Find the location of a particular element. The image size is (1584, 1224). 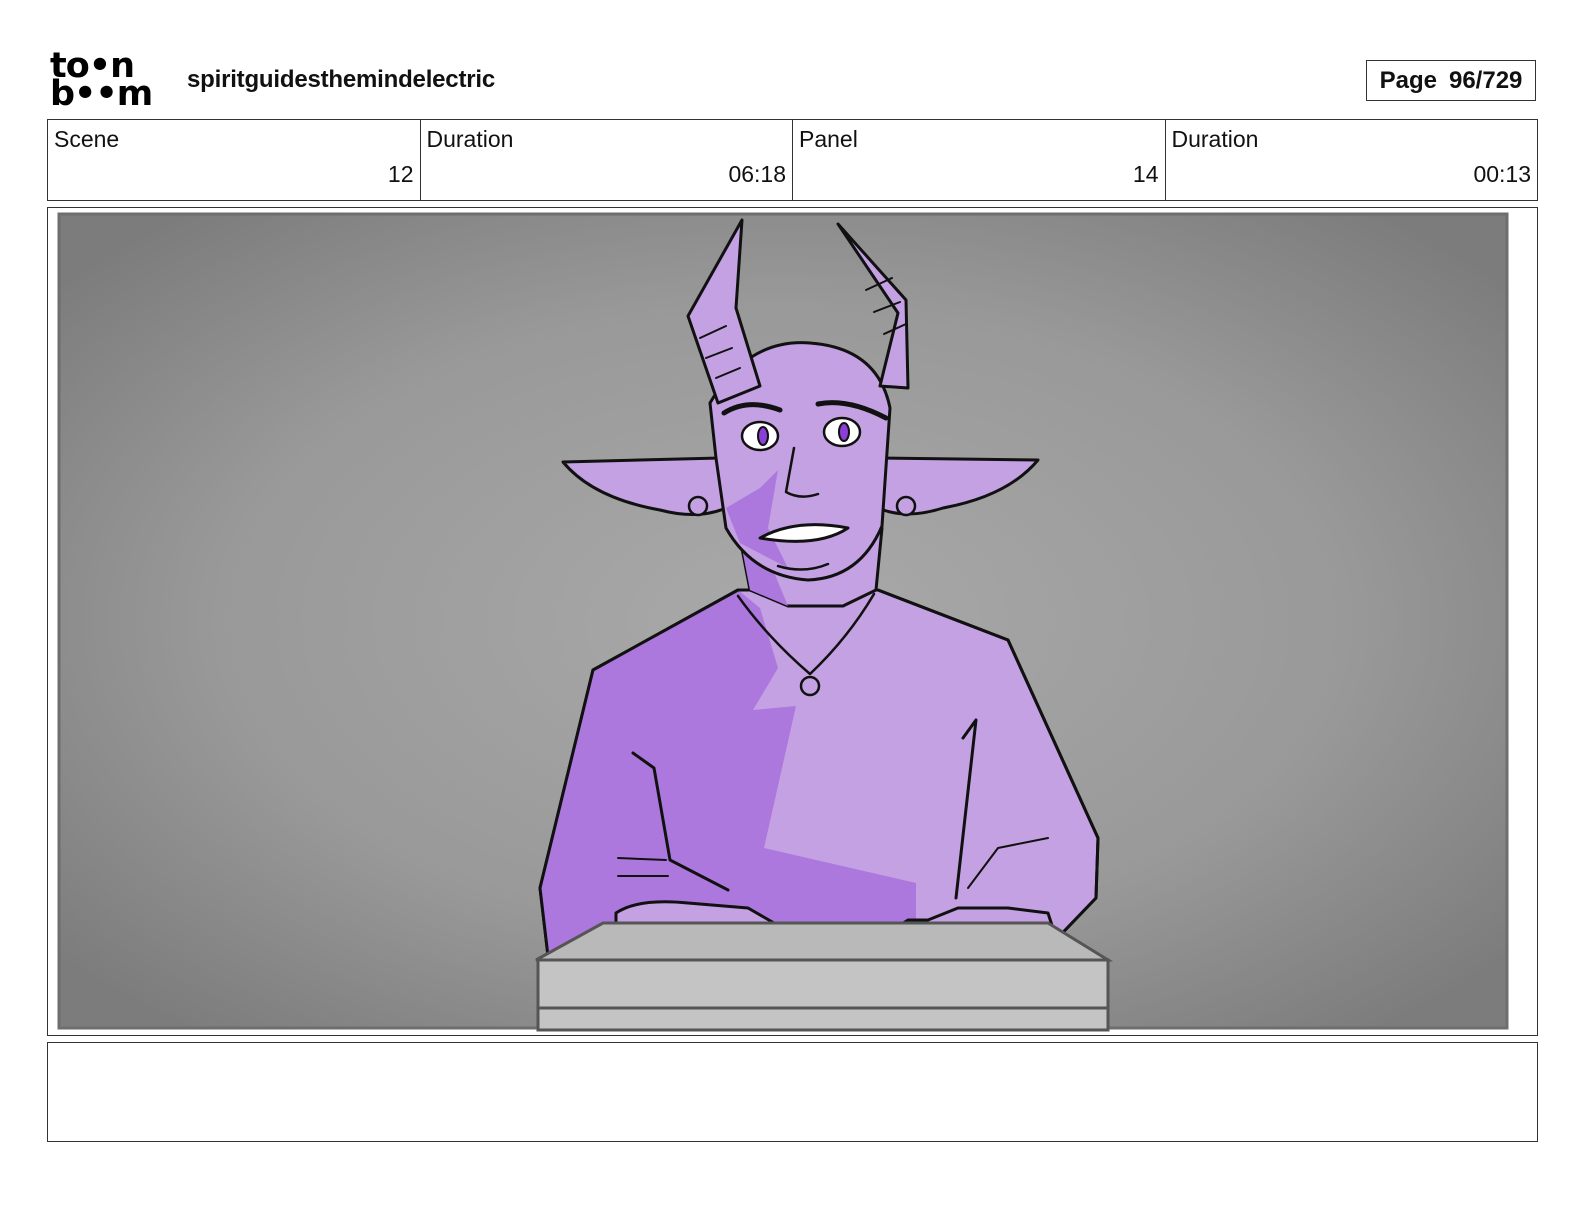

toonboom-logo: to•n b••m is located at coordinates (108, 81).